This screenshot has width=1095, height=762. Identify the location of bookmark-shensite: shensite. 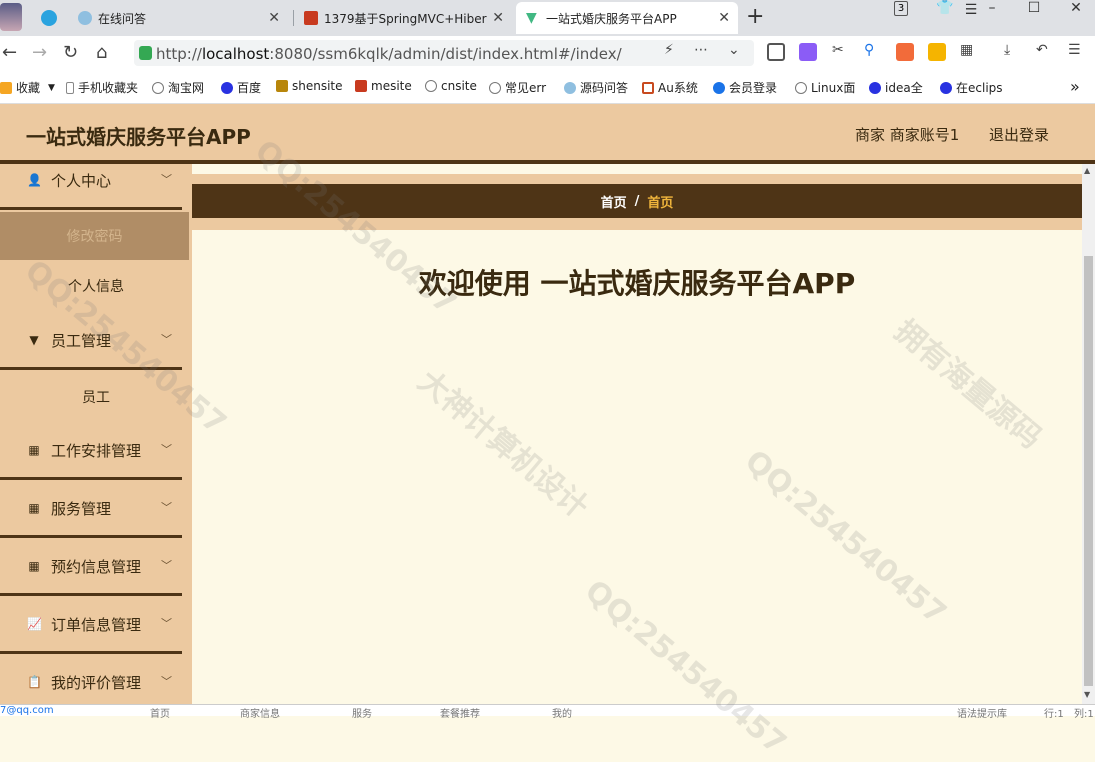
(309, 86).